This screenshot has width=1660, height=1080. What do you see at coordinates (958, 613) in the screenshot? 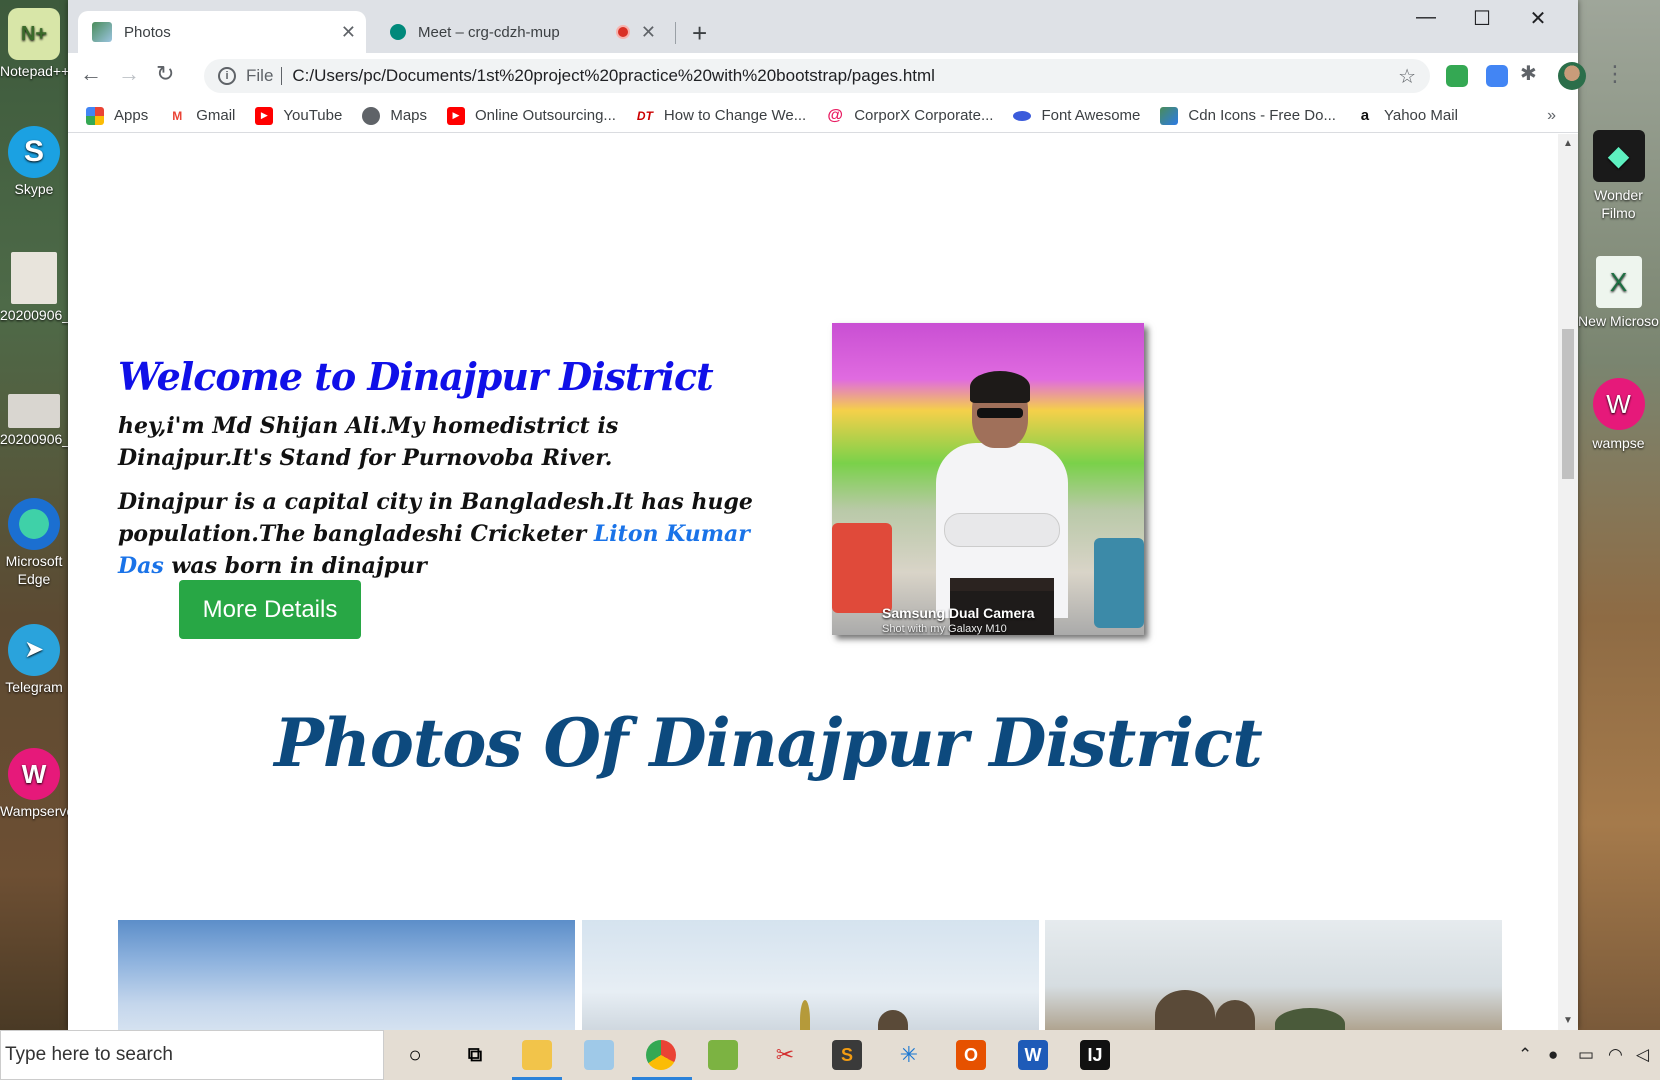
I see `camera-watermark: Samsung Dual Camera` at bounding box center [958, 613].